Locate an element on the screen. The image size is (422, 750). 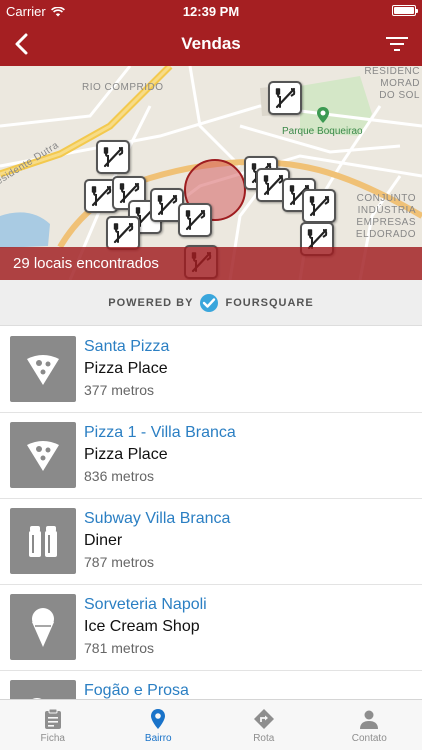
status-bar: Carrier 12:39 PM is located at coordinates (211, 11).